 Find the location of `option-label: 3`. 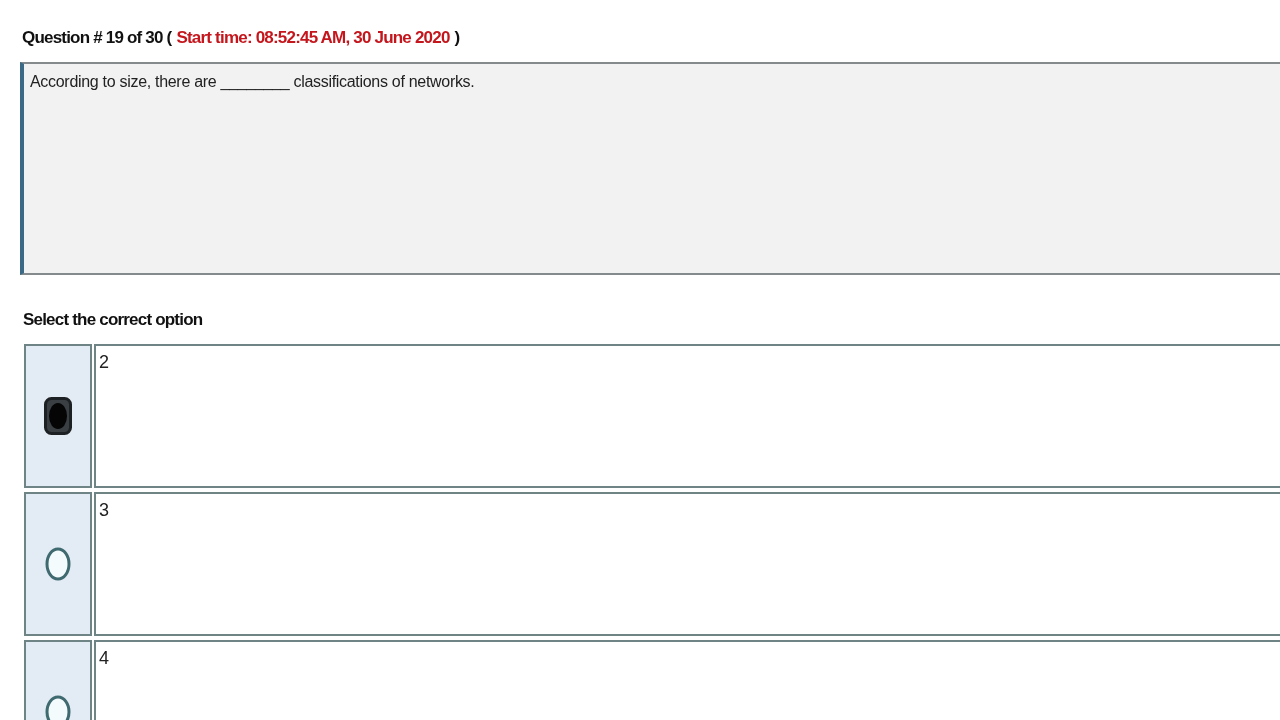

option-label: 3 is located at coordinates (104, 510).